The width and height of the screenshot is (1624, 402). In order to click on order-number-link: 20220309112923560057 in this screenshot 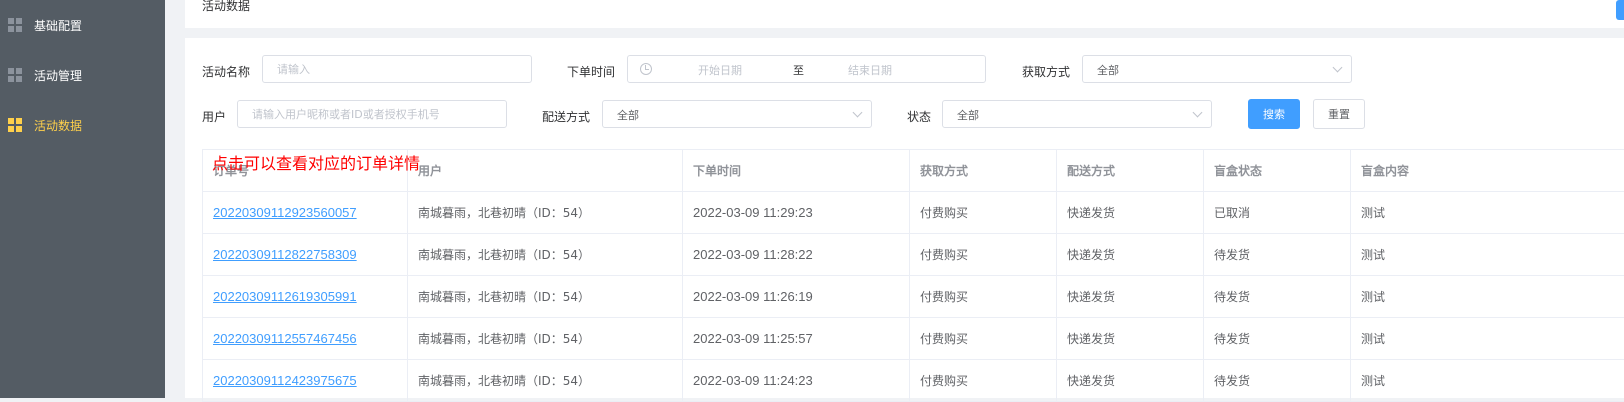, I will do `click(285, 212)`.